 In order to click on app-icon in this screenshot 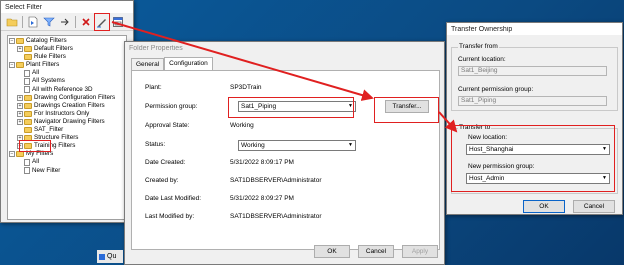, I will do `click(102, 256)`.